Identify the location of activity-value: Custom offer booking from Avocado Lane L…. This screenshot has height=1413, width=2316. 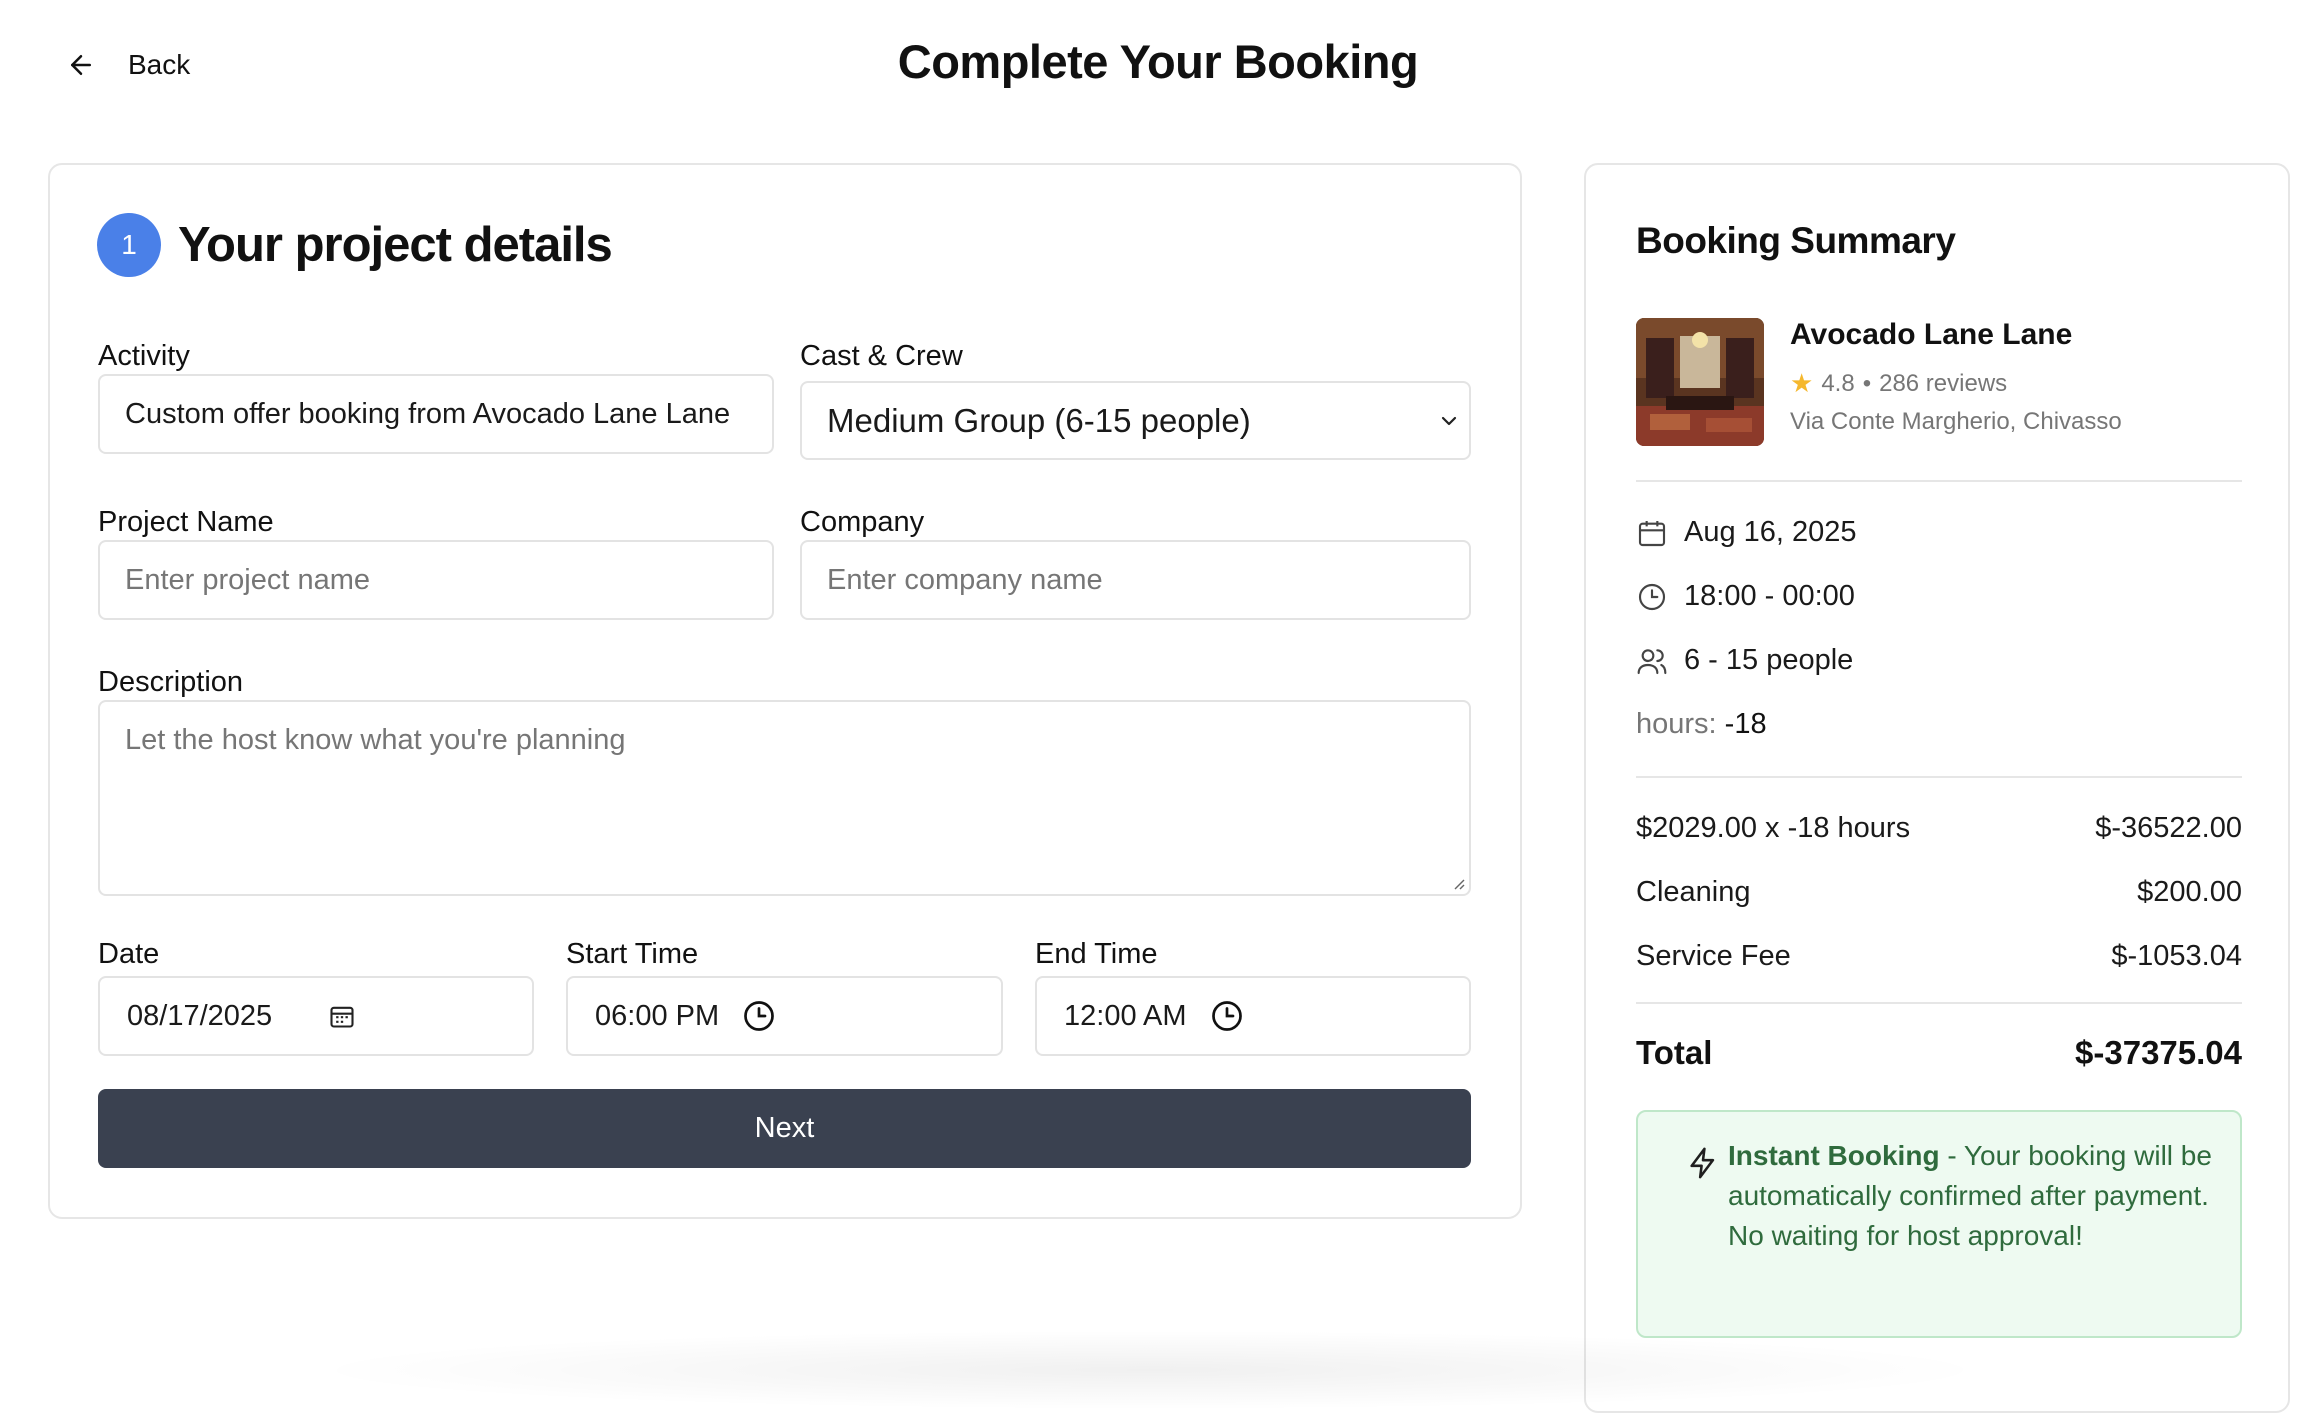
(428, 413).